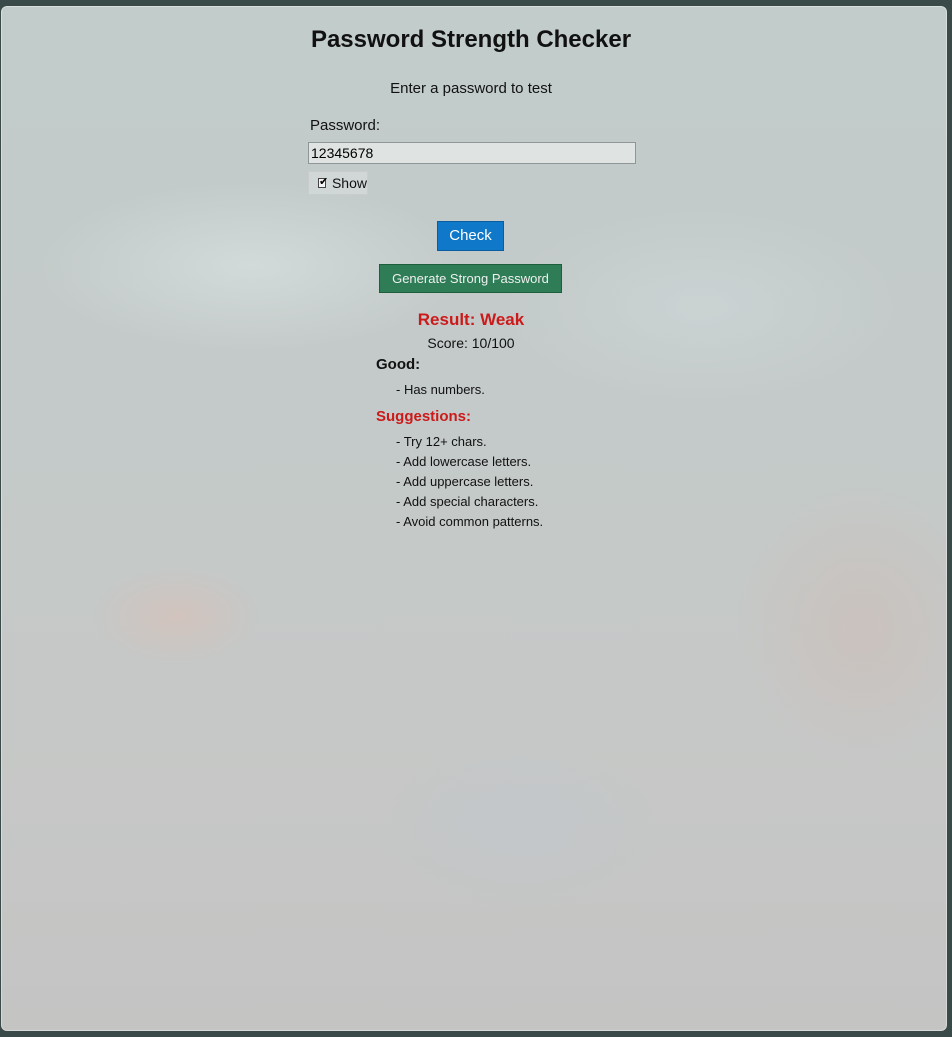  What do you see at coordinates (441, 441) in the screenshot?
I see `suggestion-item: - Try 12+ chars.` at bounding box center [441, 441].